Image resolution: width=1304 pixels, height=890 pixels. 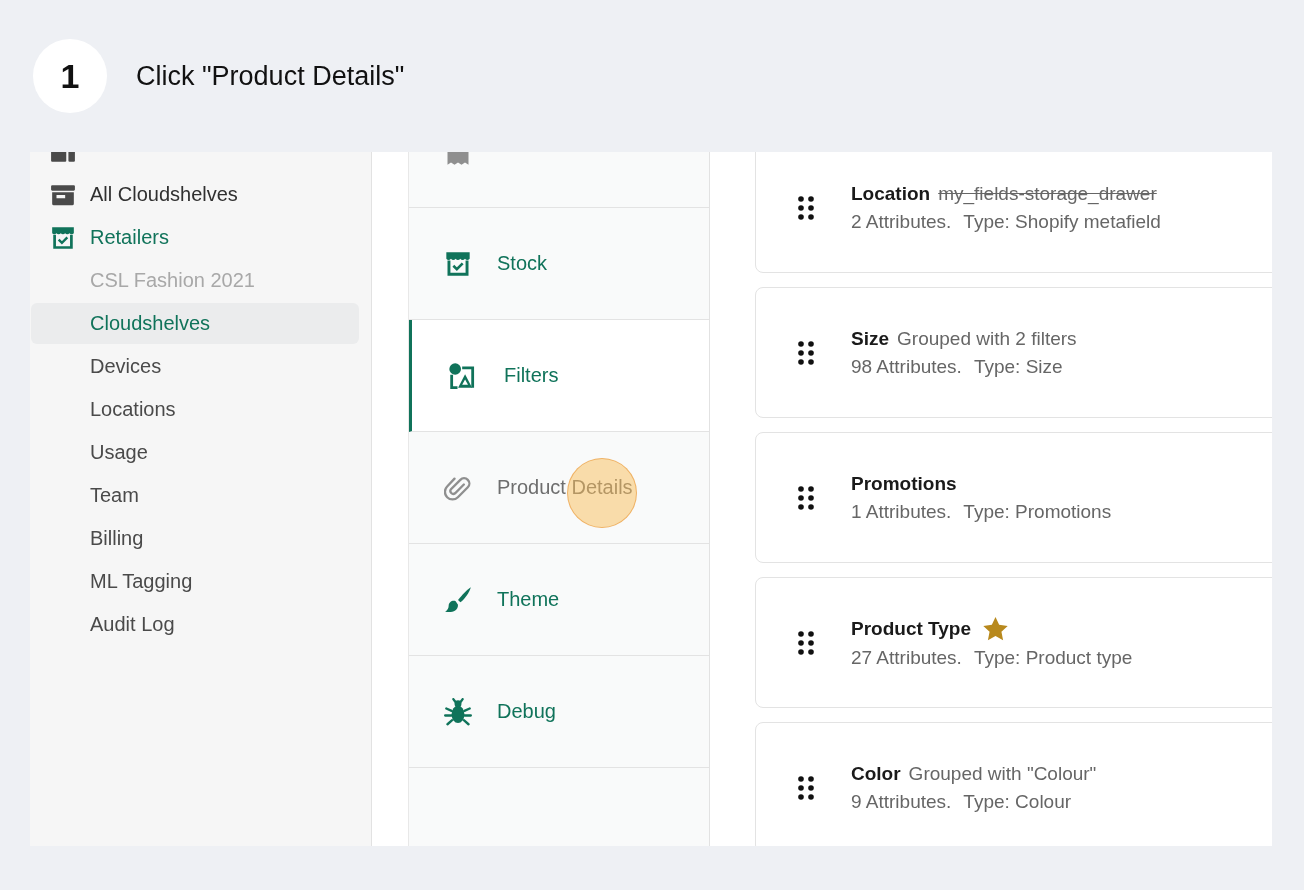 I want to click on sidebar-item: All Cloudshelves, so click(x=195, y=194).